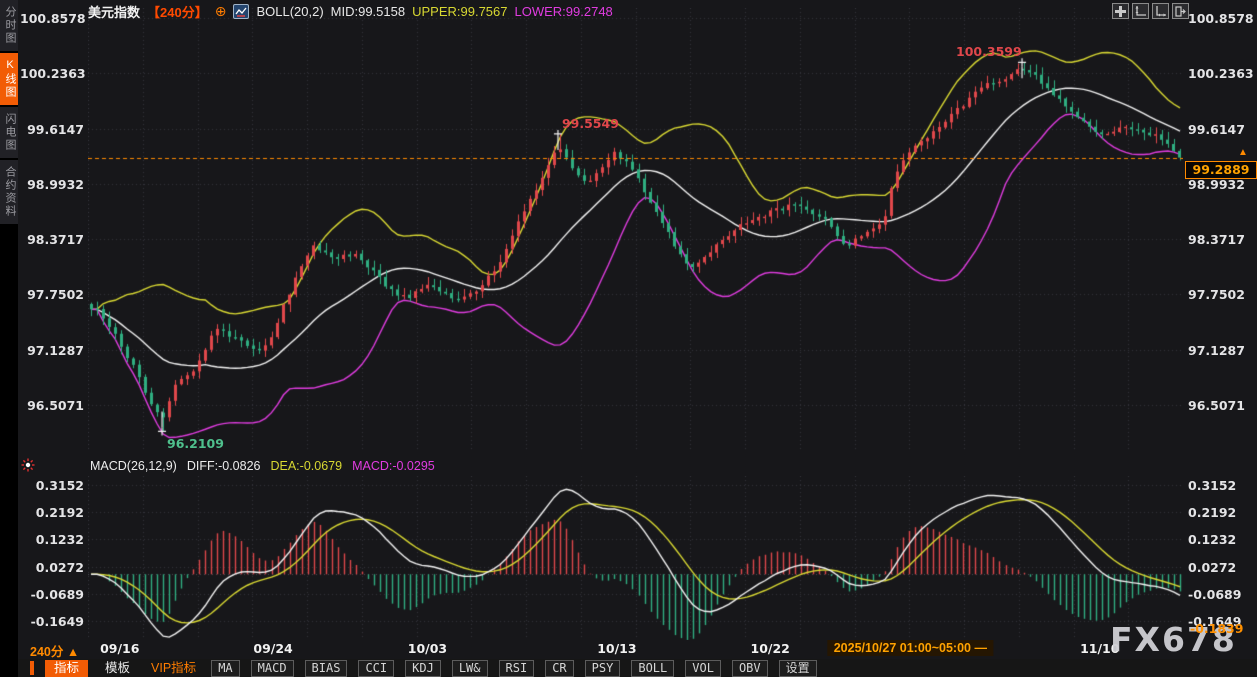 This screenshot has width=1257, height=677. I want to click on date-tick-label: 09/16, so click(120, 648).